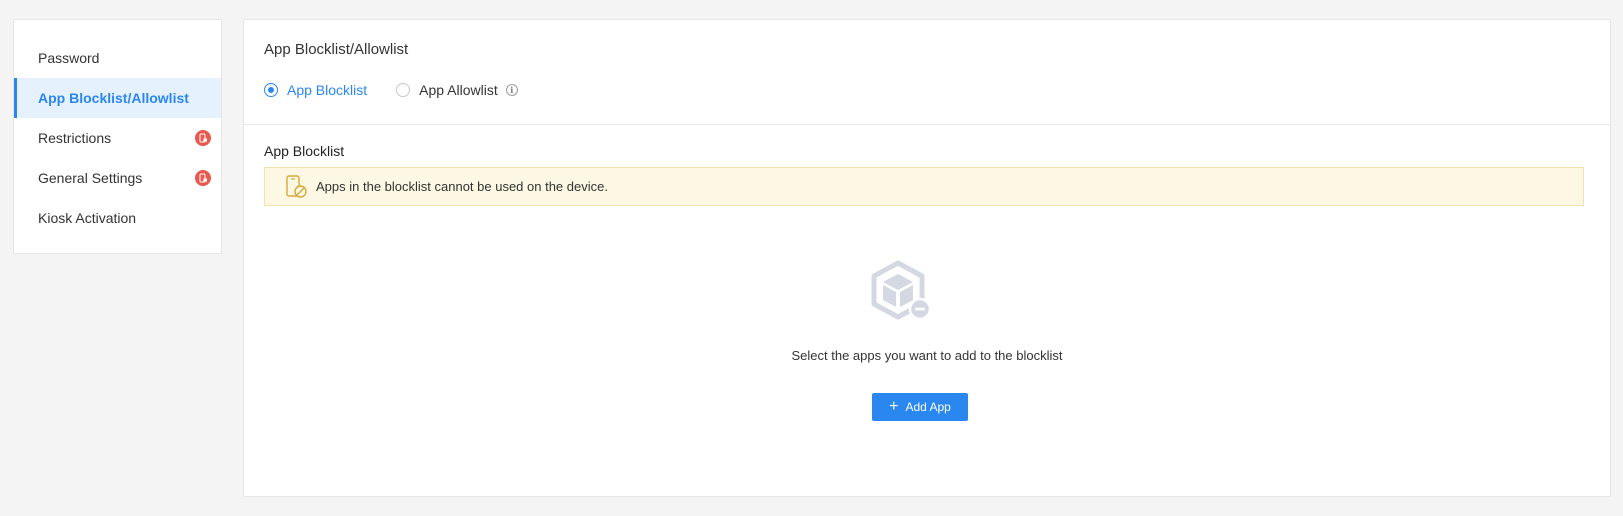  I want to click on package-minus-icon, so click(902, 292).